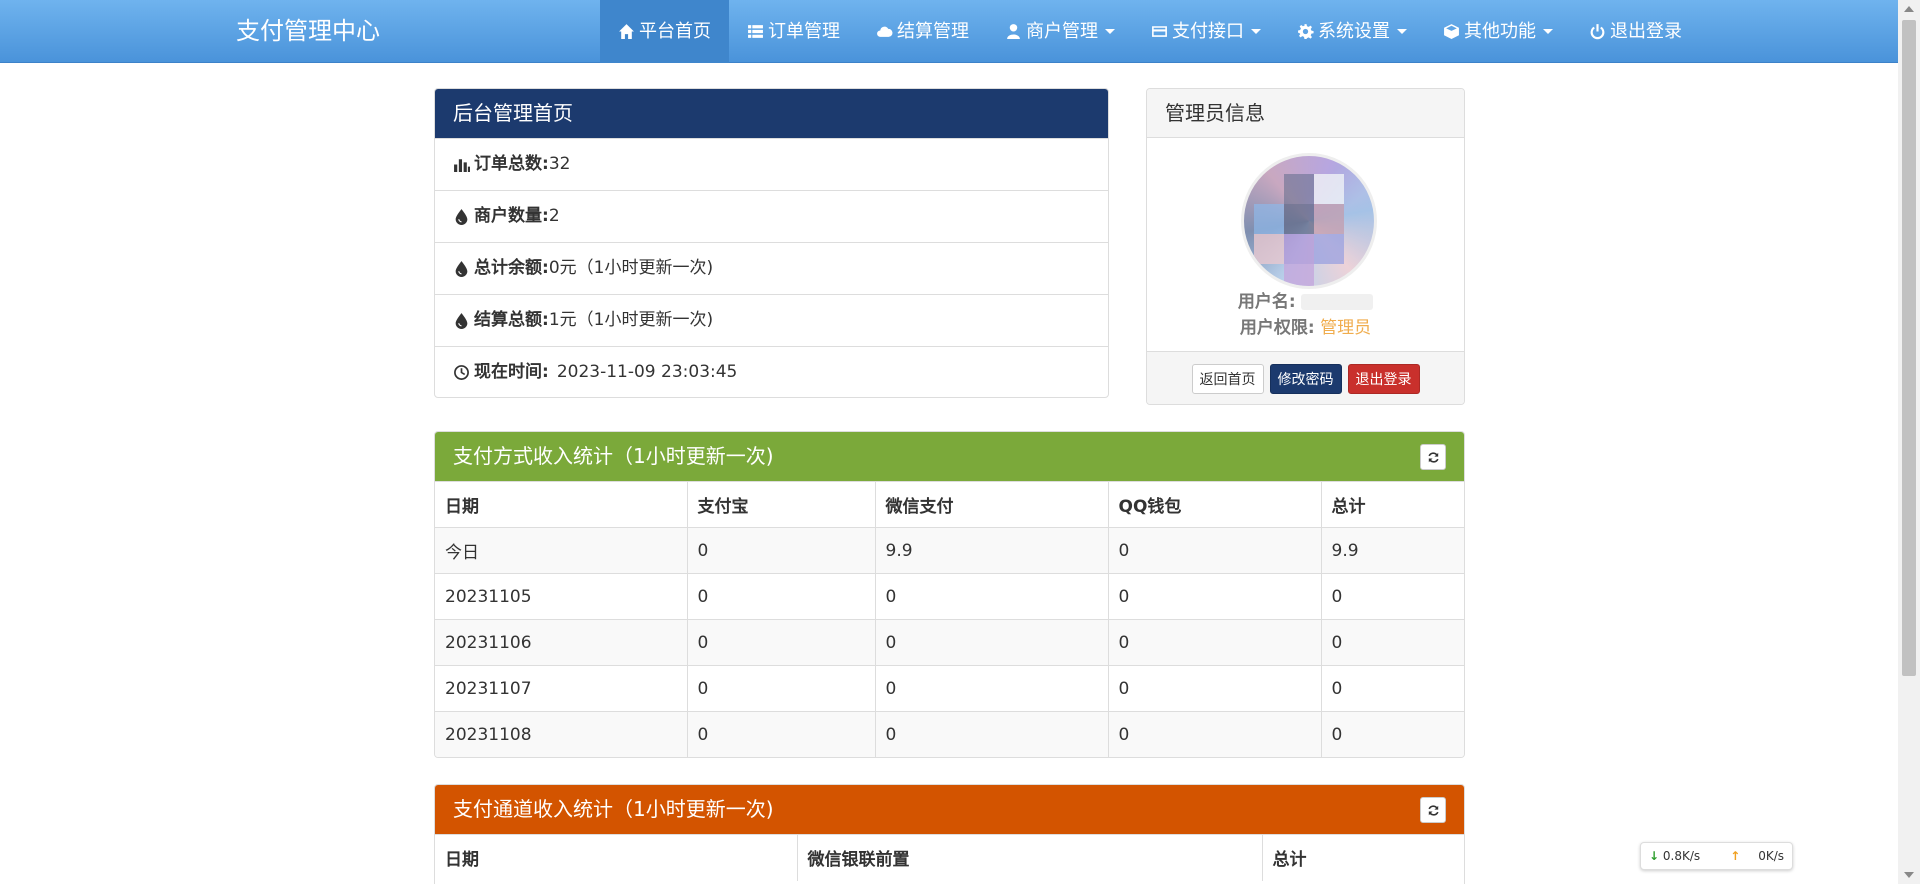  I want to click on nav-item-label: 支付接口, so click(1208, 31).